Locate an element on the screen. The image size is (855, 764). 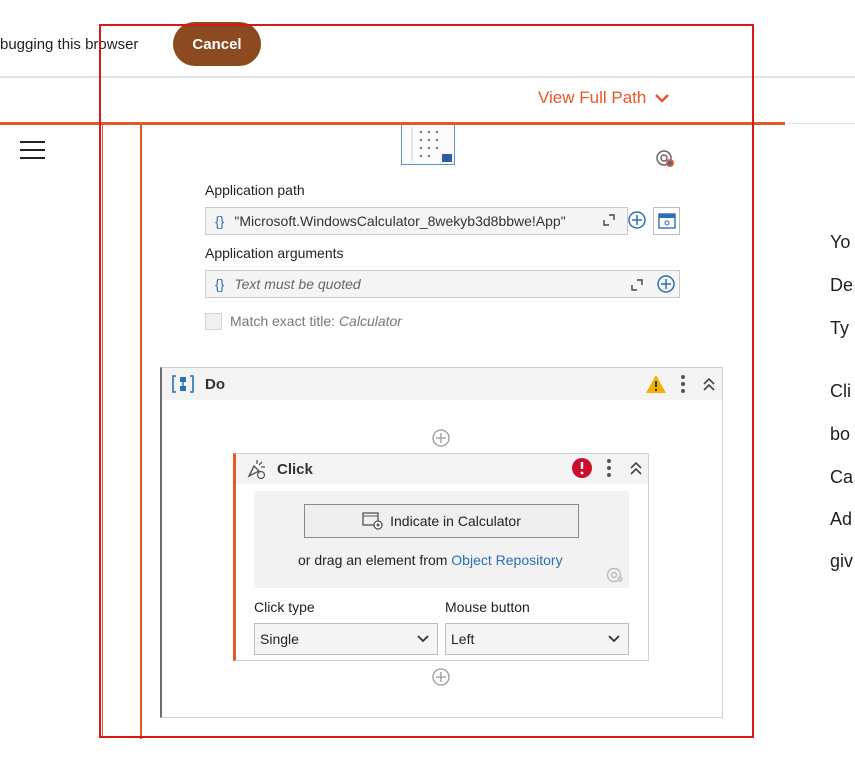
application-arguments-placeholder: Text must be quoted is located at coordinates (297, 284).